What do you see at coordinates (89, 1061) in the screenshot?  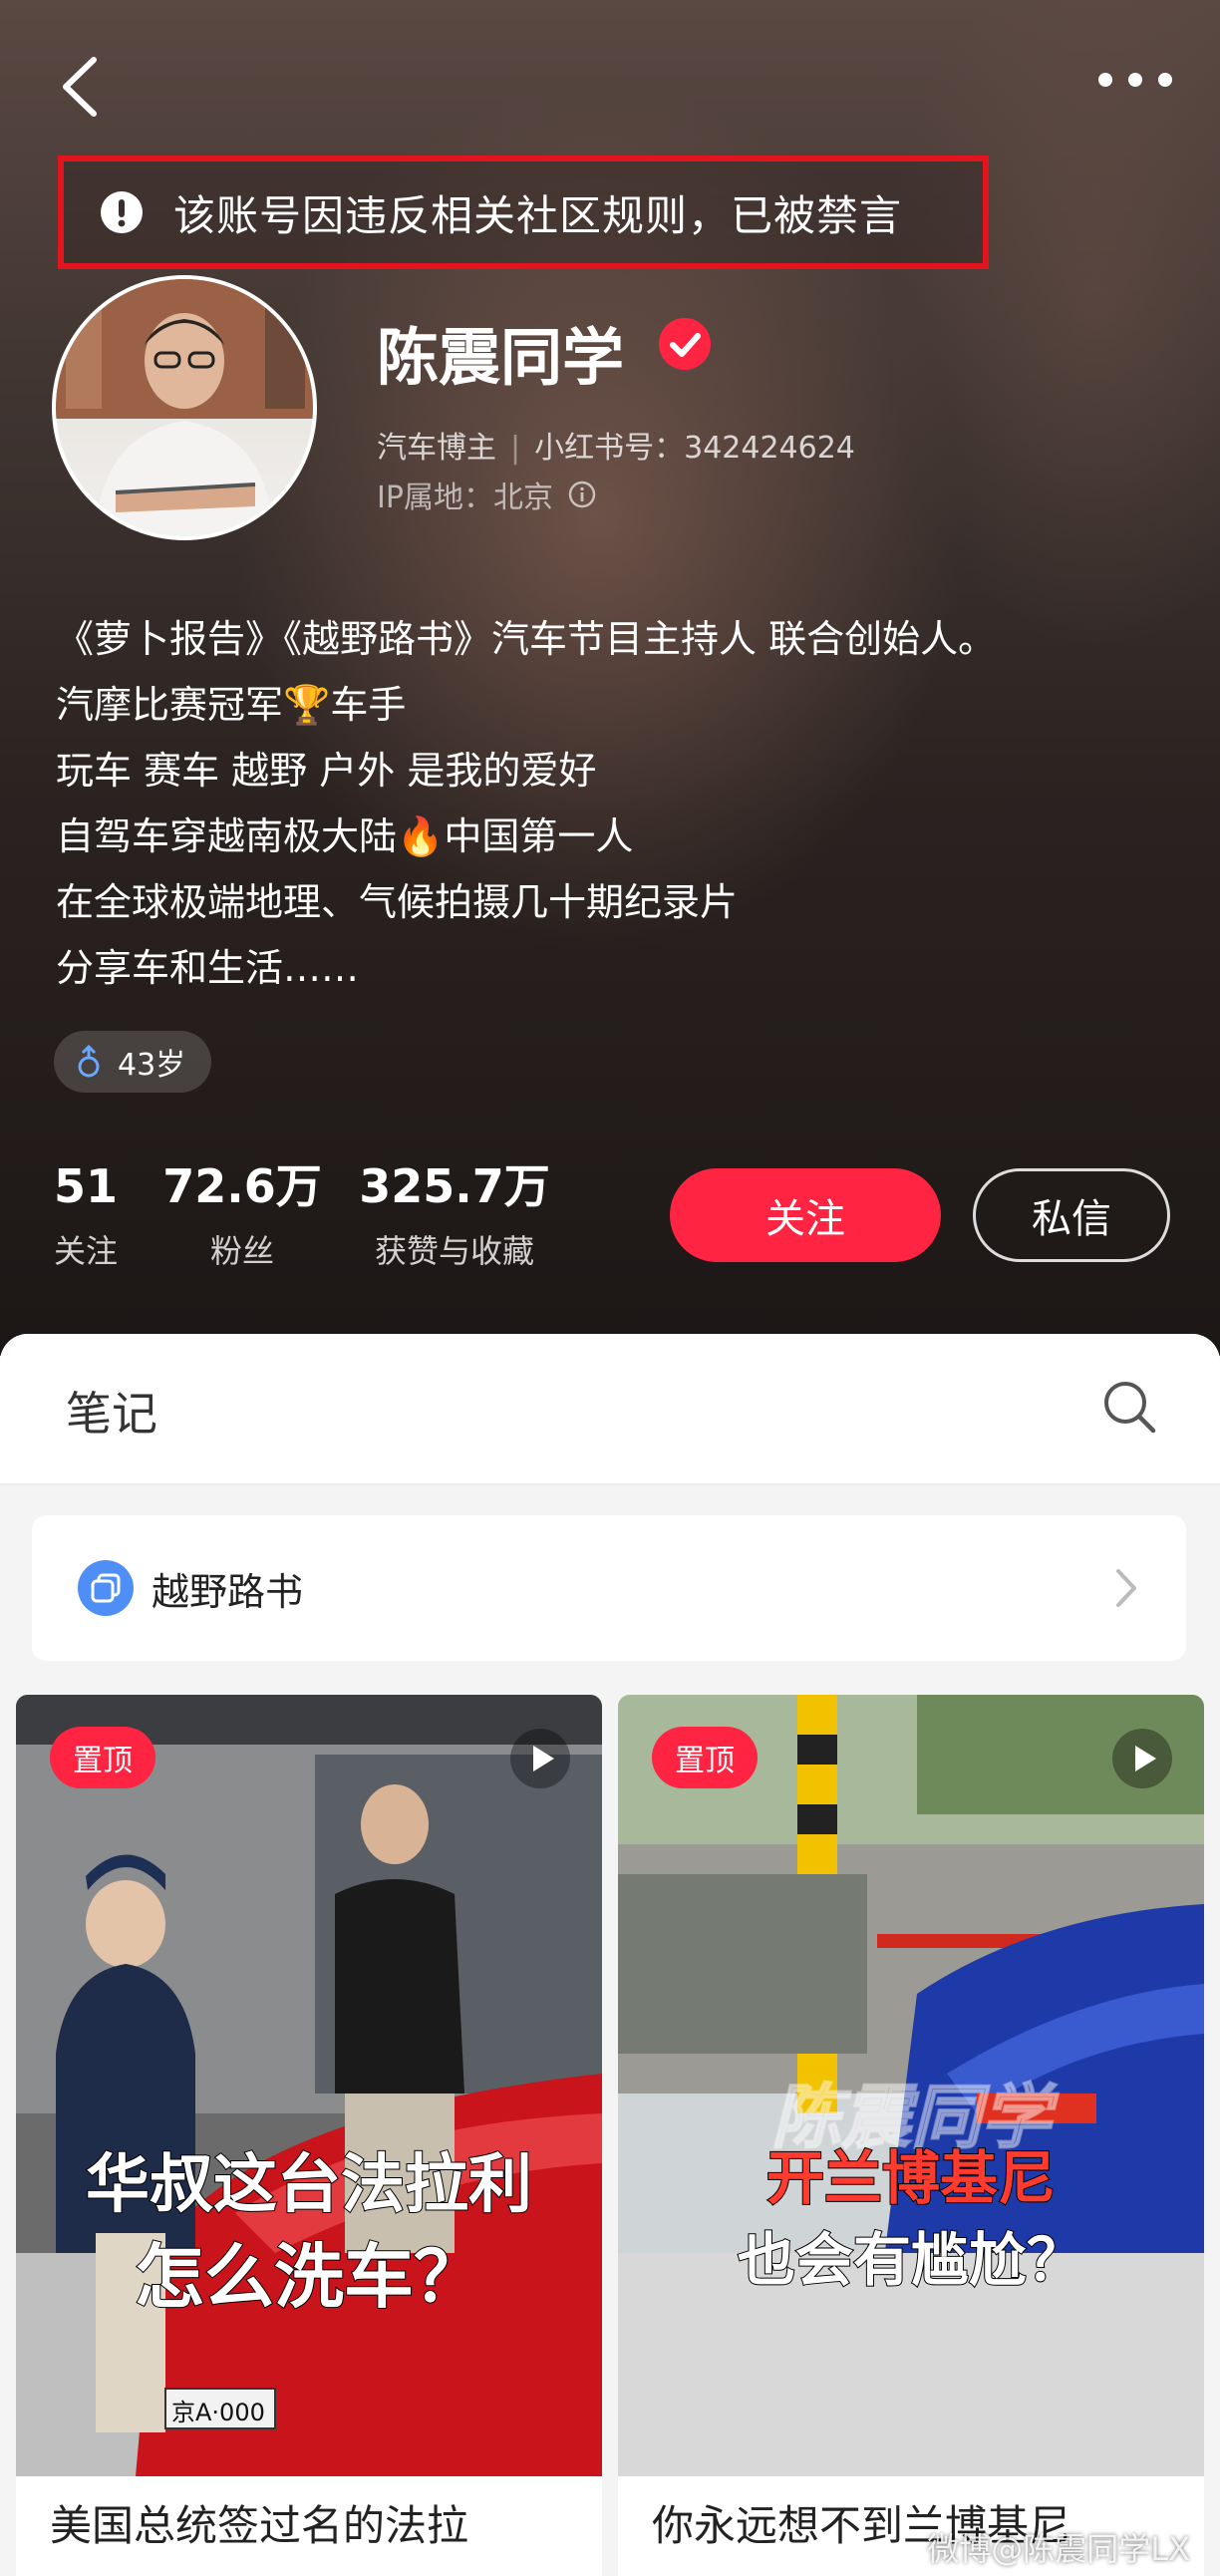 I see `male-icon` at bounding box center [89, 1061].